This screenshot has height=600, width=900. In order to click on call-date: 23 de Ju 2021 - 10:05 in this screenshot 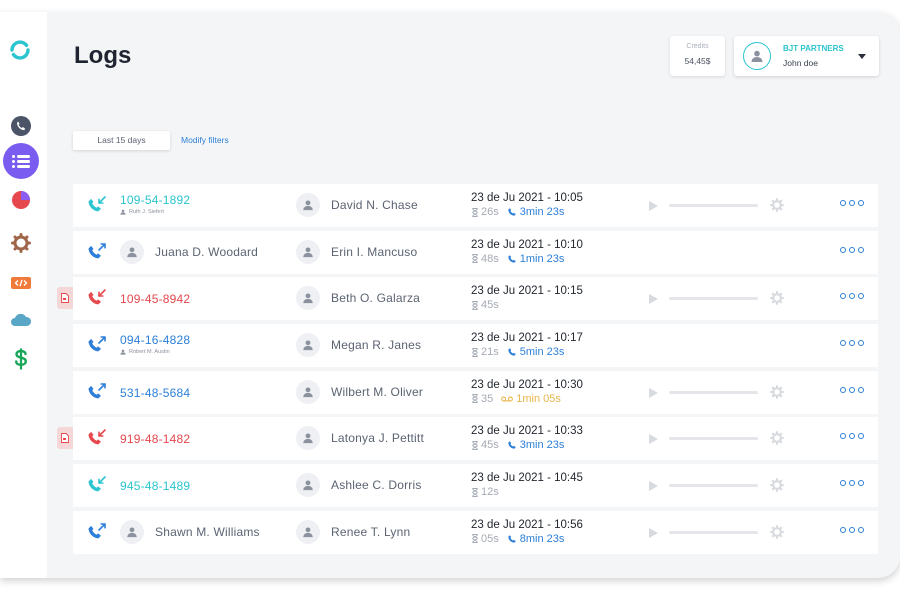, I will do `click(527, 198)`.